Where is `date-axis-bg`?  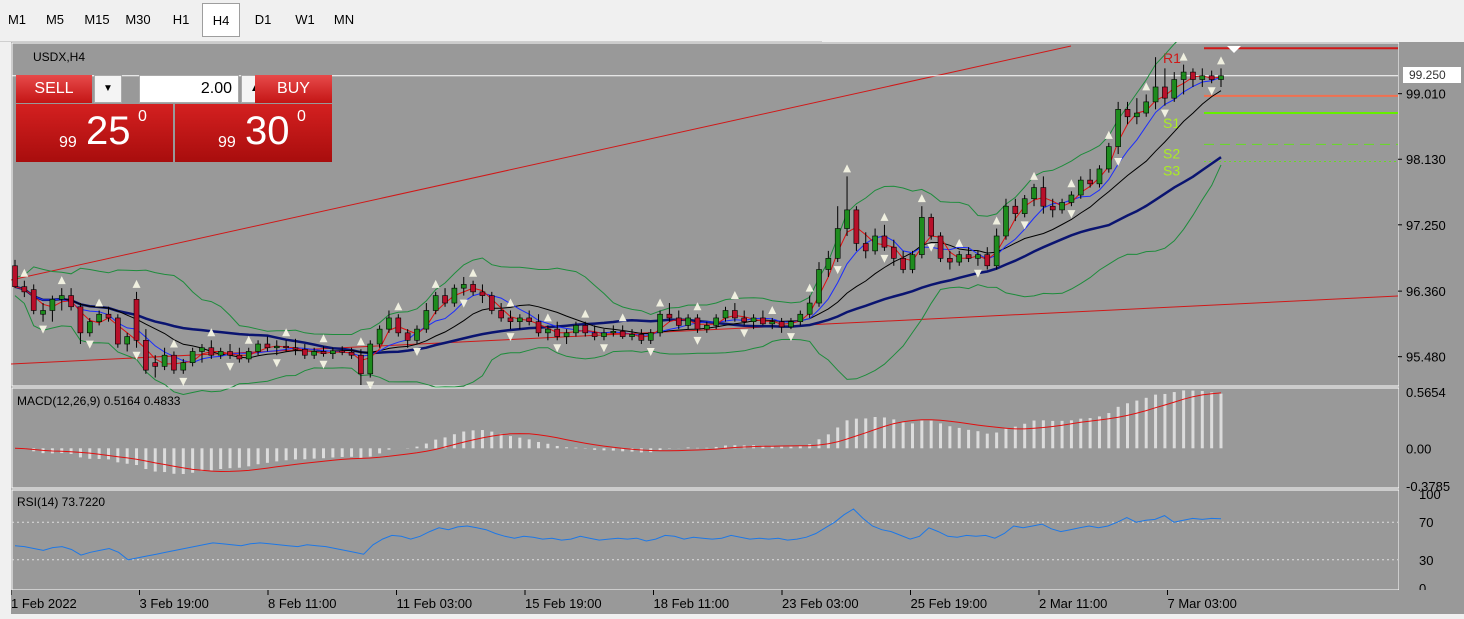 date-axis-bg is located at coordinates (737, 602).